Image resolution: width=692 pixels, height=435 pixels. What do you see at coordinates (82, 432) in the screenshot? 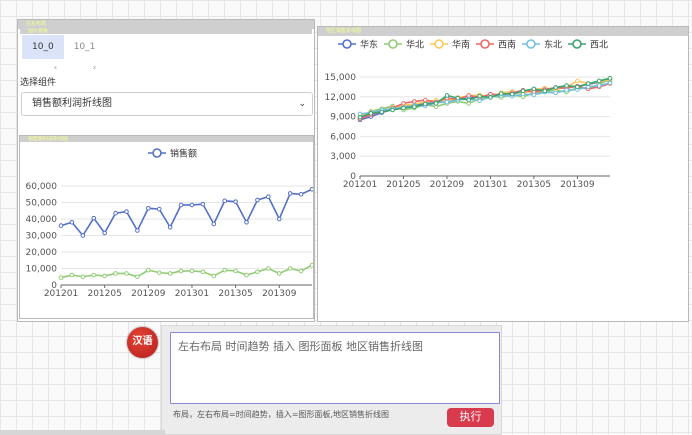
I see `status-strip` at bounding box center [82, 432].